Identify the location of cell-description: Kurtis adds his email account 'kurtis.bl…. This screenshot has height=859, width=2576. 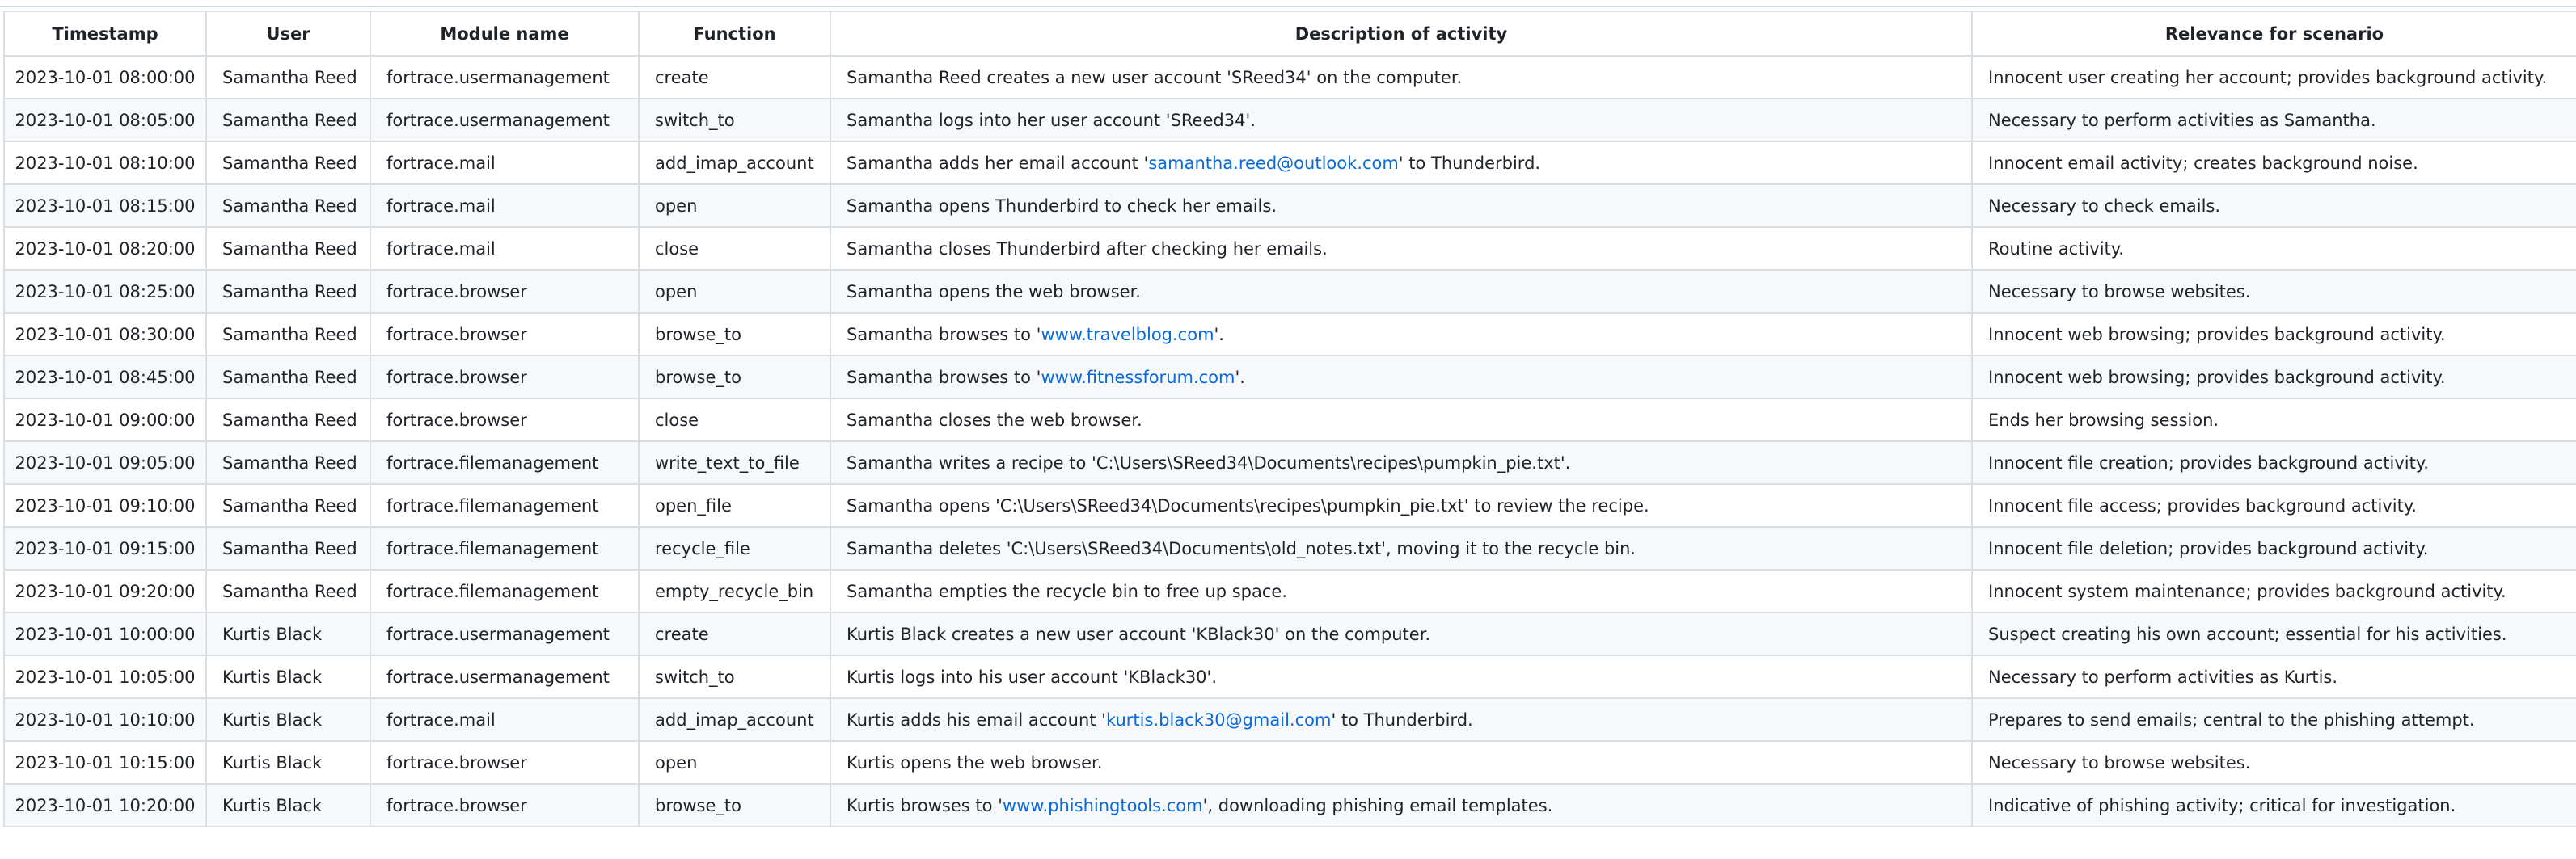
(1401, 719).